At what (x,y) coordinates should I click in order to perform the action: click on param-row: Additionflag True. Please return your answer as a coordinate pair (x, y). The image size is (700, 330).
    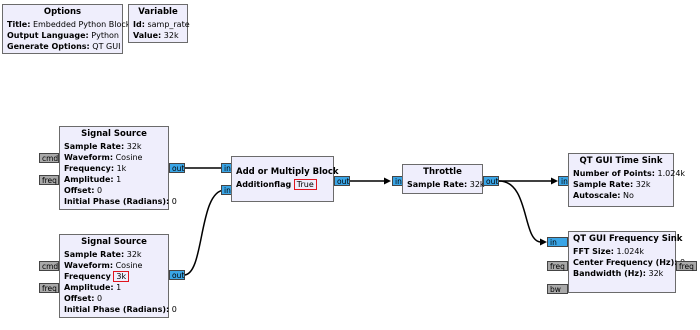
    Looking at the image, I should click on (282, 184).